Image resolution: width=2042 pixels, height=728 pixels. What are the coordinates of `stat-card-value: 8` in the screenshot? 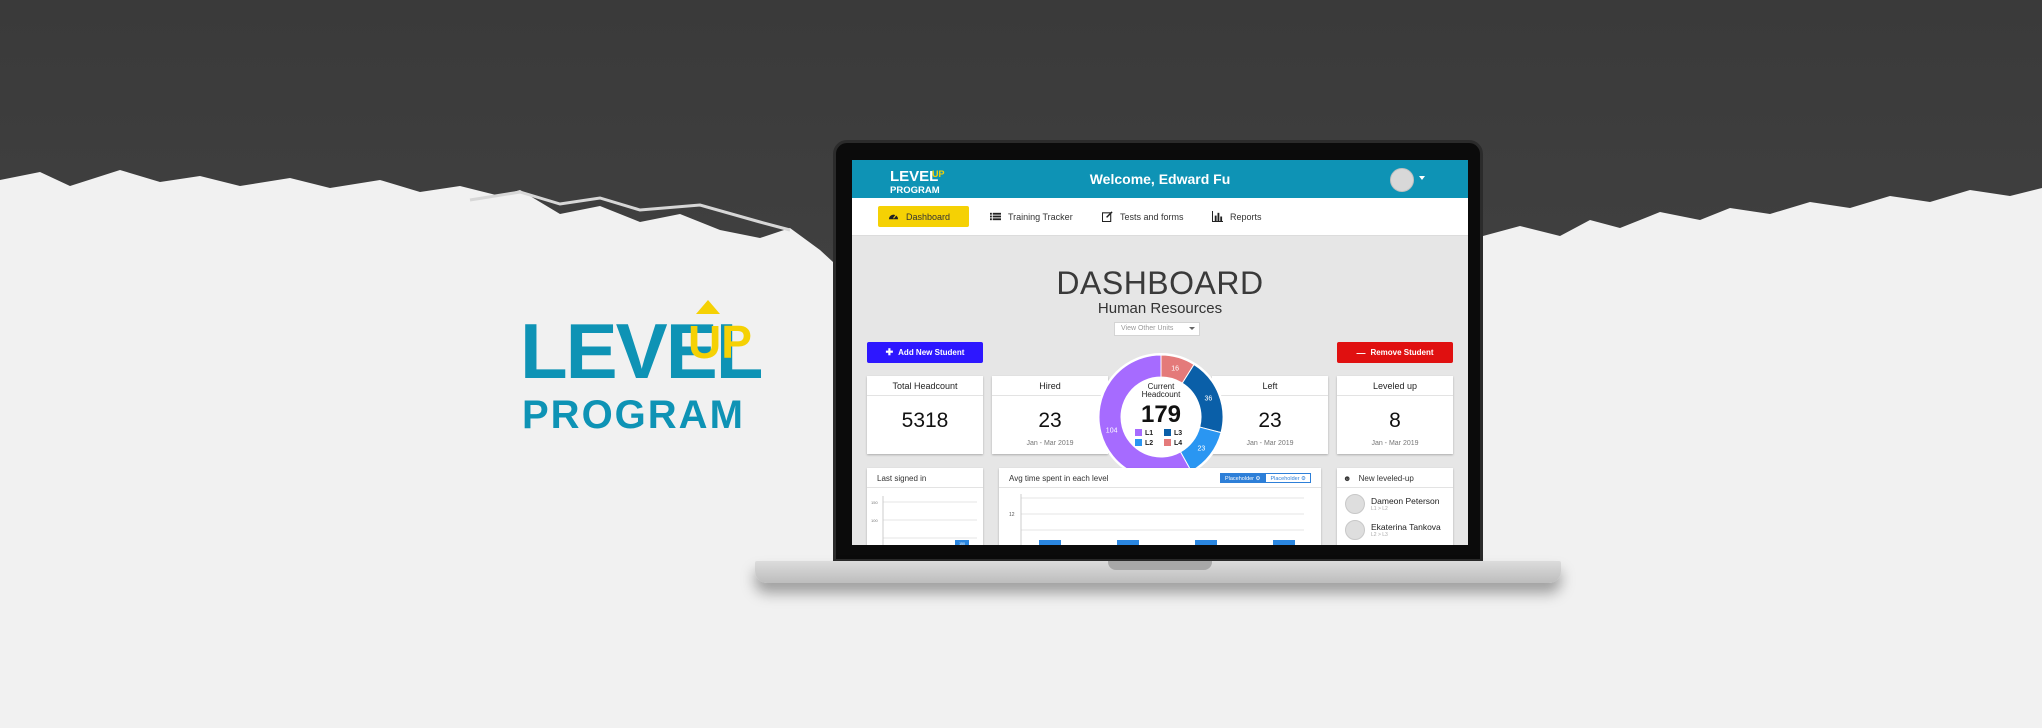 It's located at (1395, 420).